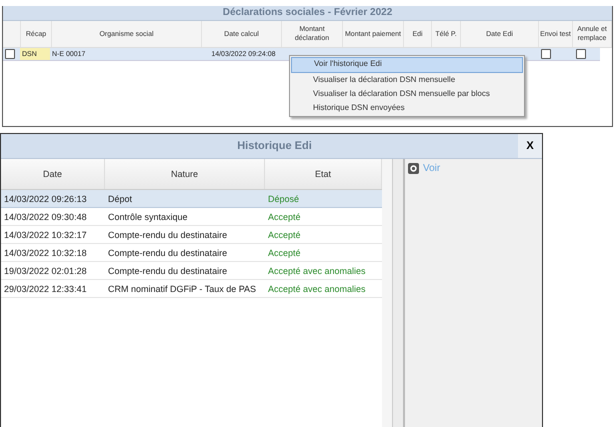 The height and width of the screenshot is (427, 615). What do you see at coordinates (530, 146) in the screenshot?
I see `close-button: X` at bounding box center [530, 146].